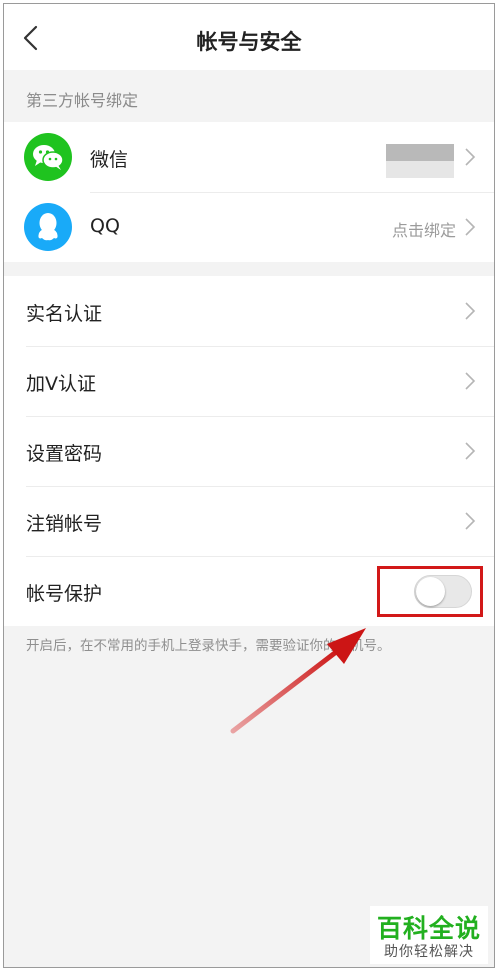 The width and height of the screenshot is (500, 972). I want to click on section-title: 第三方帐号绑定, so click(82, 100).